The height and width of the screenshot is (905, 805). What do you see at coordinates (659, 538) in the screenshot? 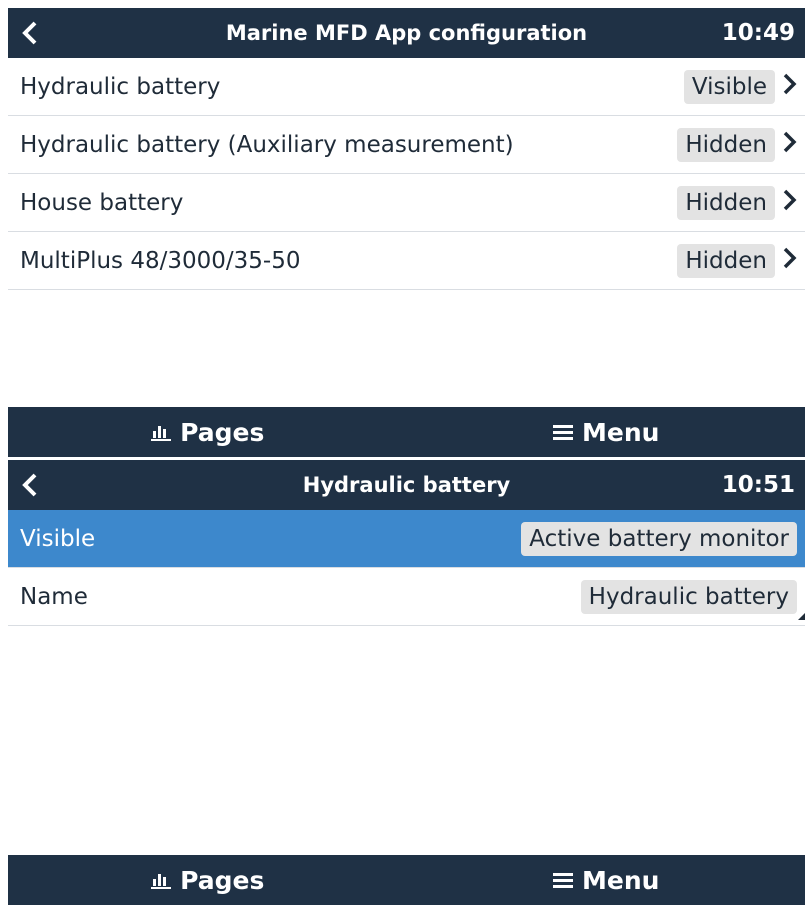
I see `visible-value-select: Active battery monitor` at bounding box center [659, 538].